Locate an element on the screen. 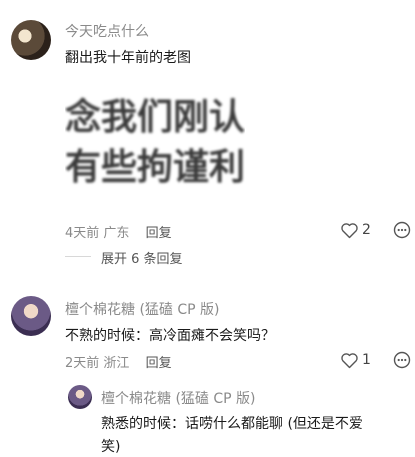 This screenshot has height=457, width=415. like-count: 1 is located at coordinates (366, 360).